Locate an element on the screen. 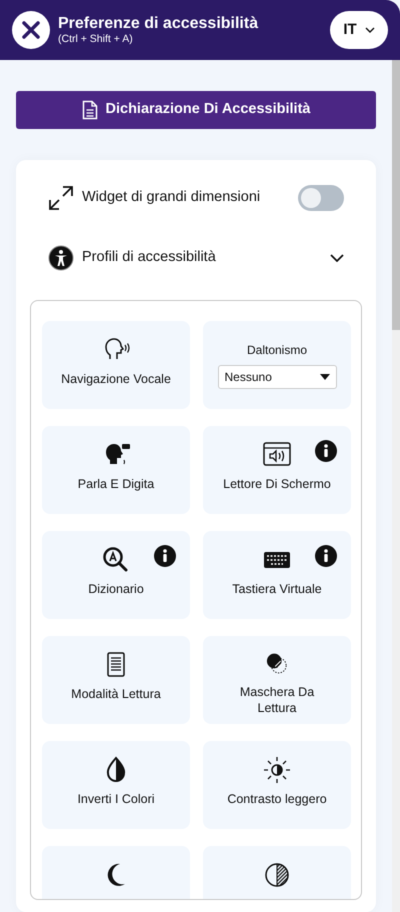 This screenshot has height=912, width=400. document-icon is located at coordinates (90, 110).